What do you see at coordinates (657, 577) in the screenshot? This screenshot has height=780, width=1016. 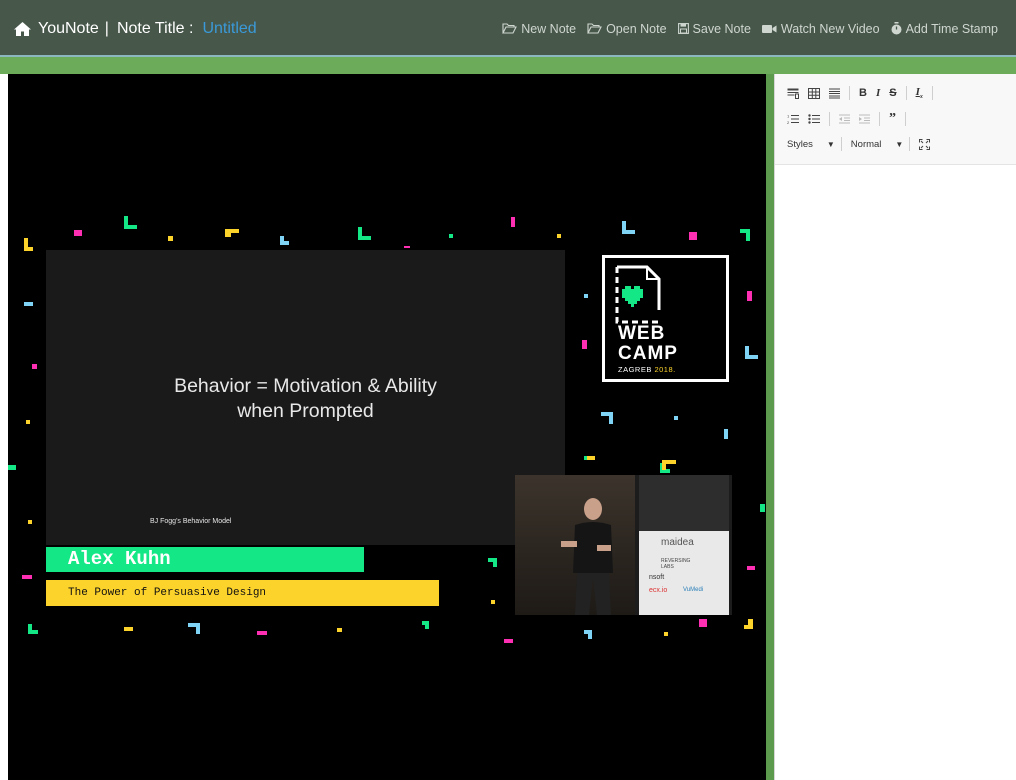 I see `sponsor-nsoft: nsoft` at bounding box center [657, 577].